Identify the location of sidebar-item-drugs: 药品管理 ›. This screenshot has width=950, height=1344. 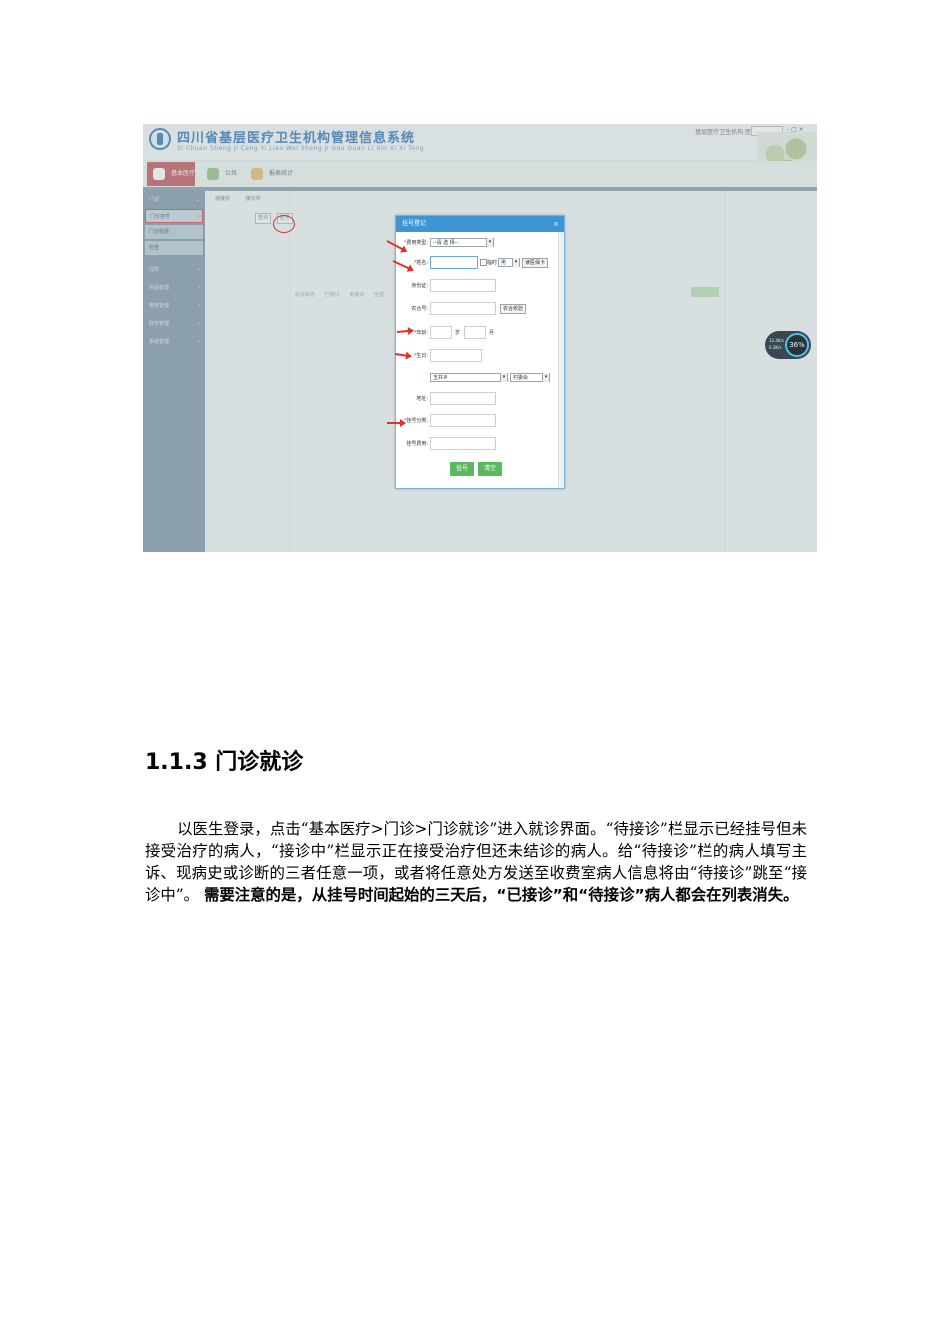
(174, 288).